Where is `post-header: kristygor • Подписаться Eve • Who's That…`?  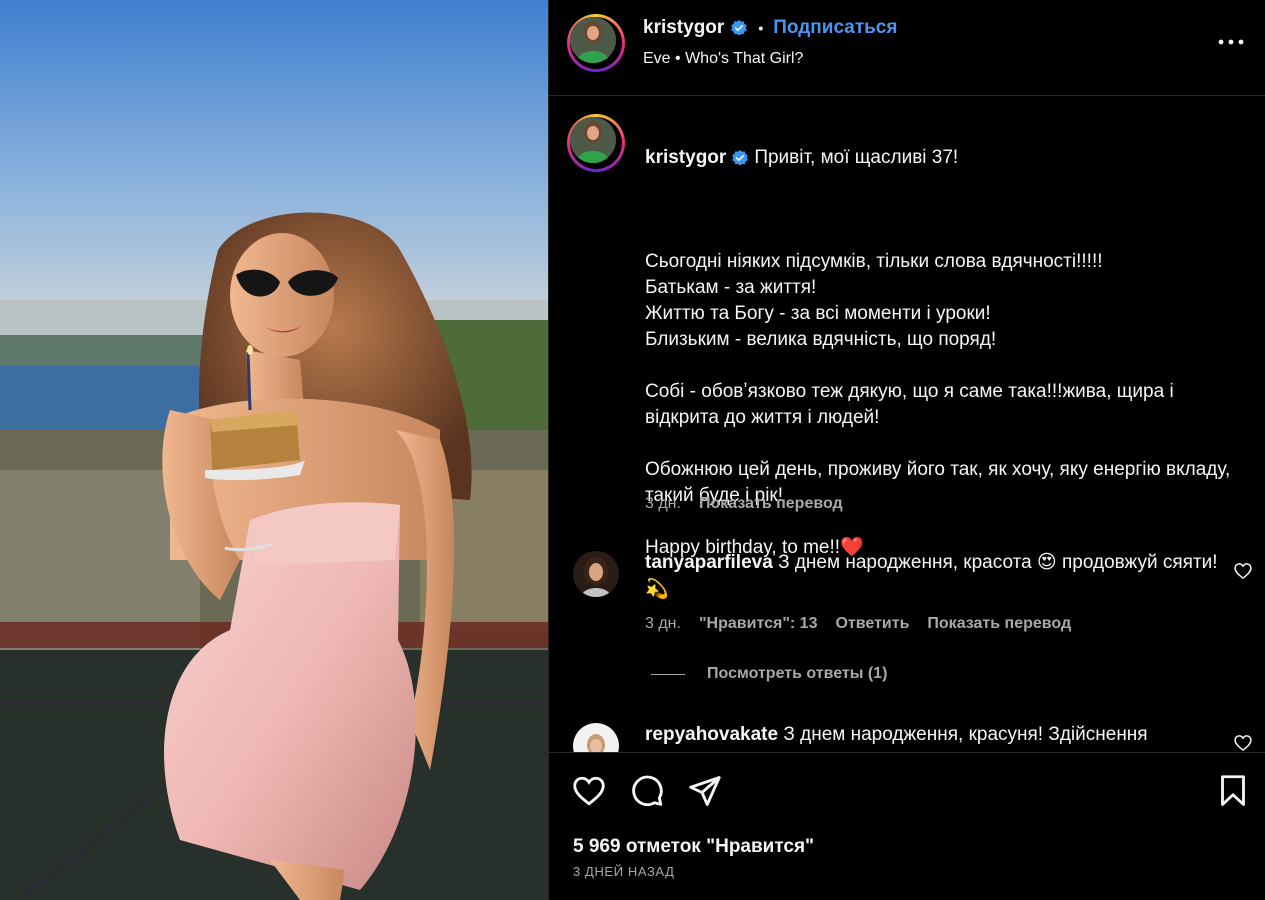
post-header: kristygor • Подписаться Eve • Who's That… is located at coordinates (907, 48).